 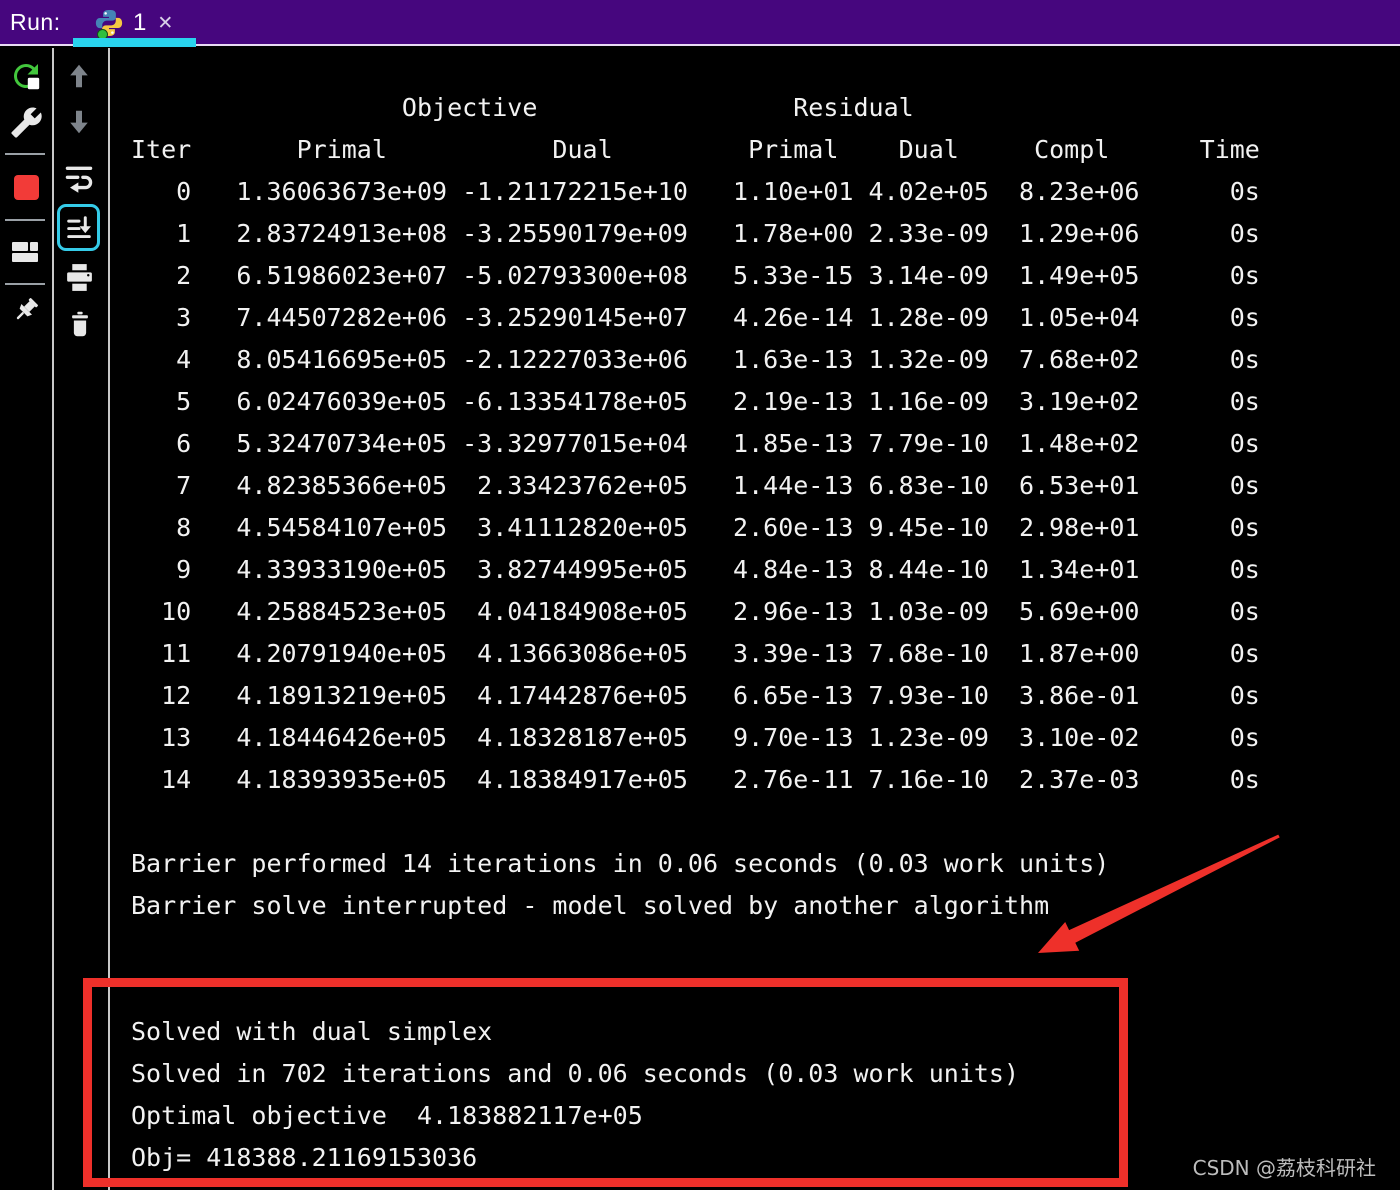 I want to click on soft-wrap-button, so click(x=79, y=176).